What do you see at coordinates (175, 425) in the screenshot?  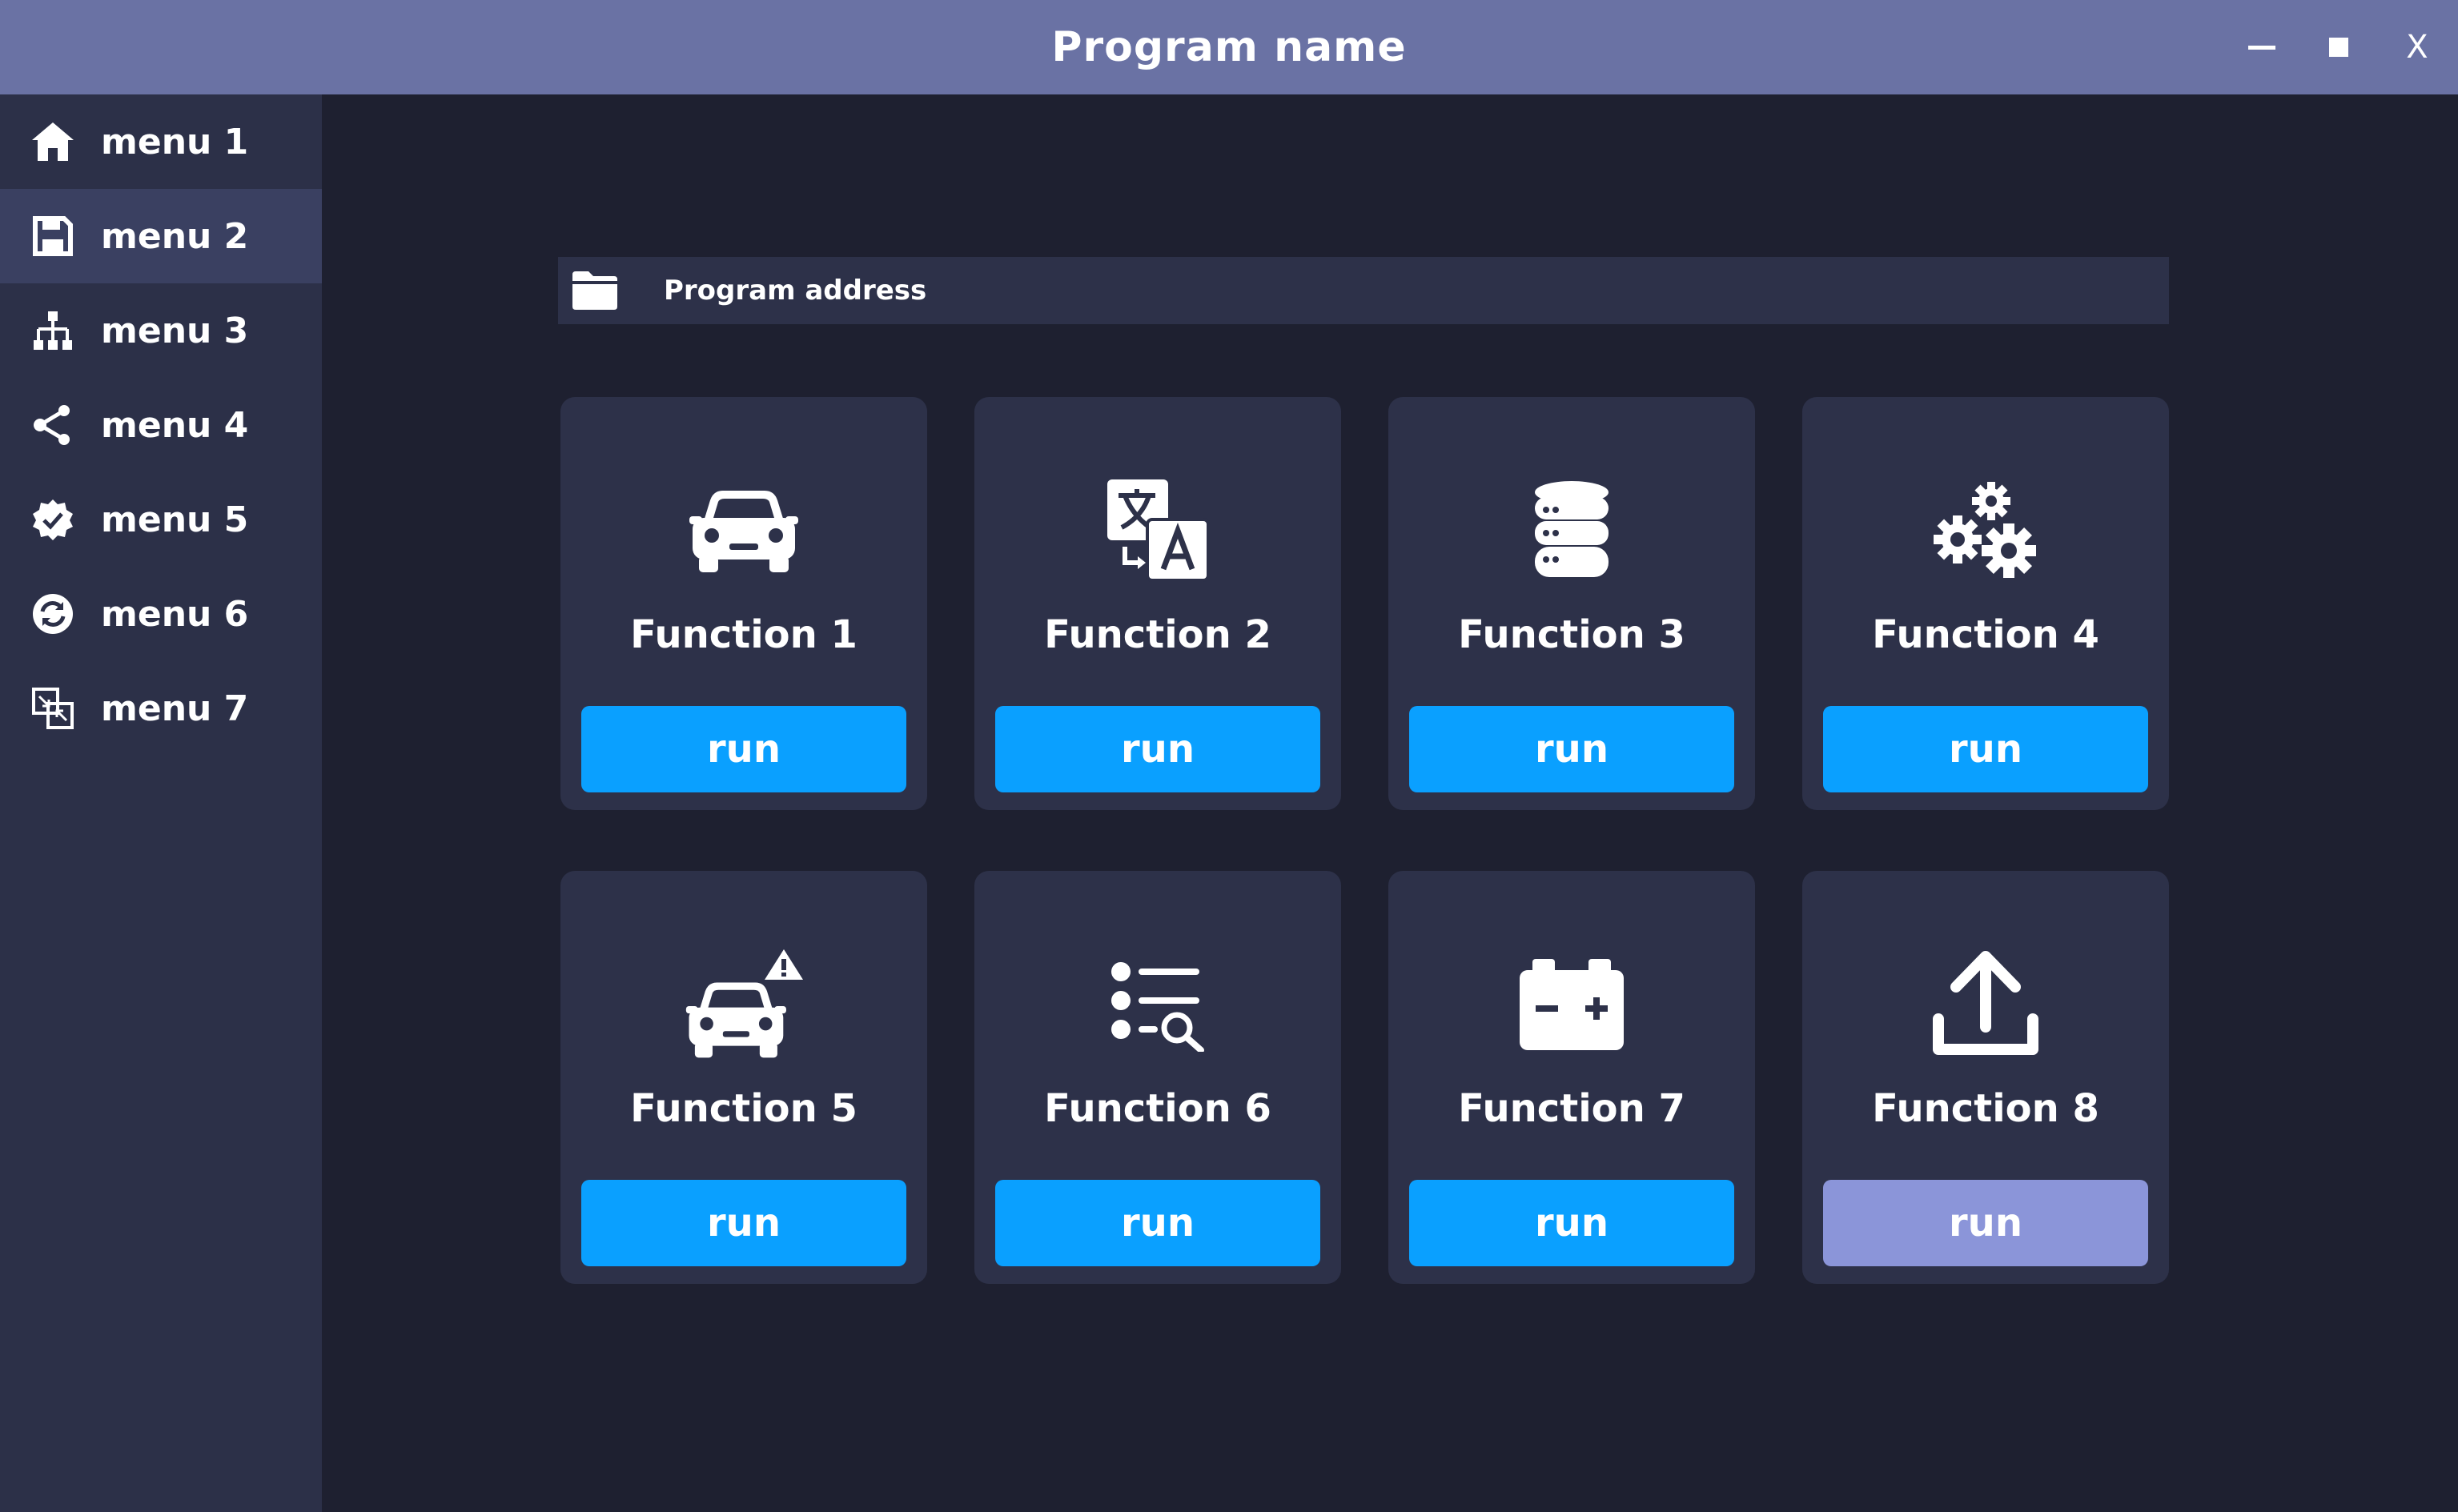 I see `sidebar-item-label: menu 4` at bounding box center [175, 425].